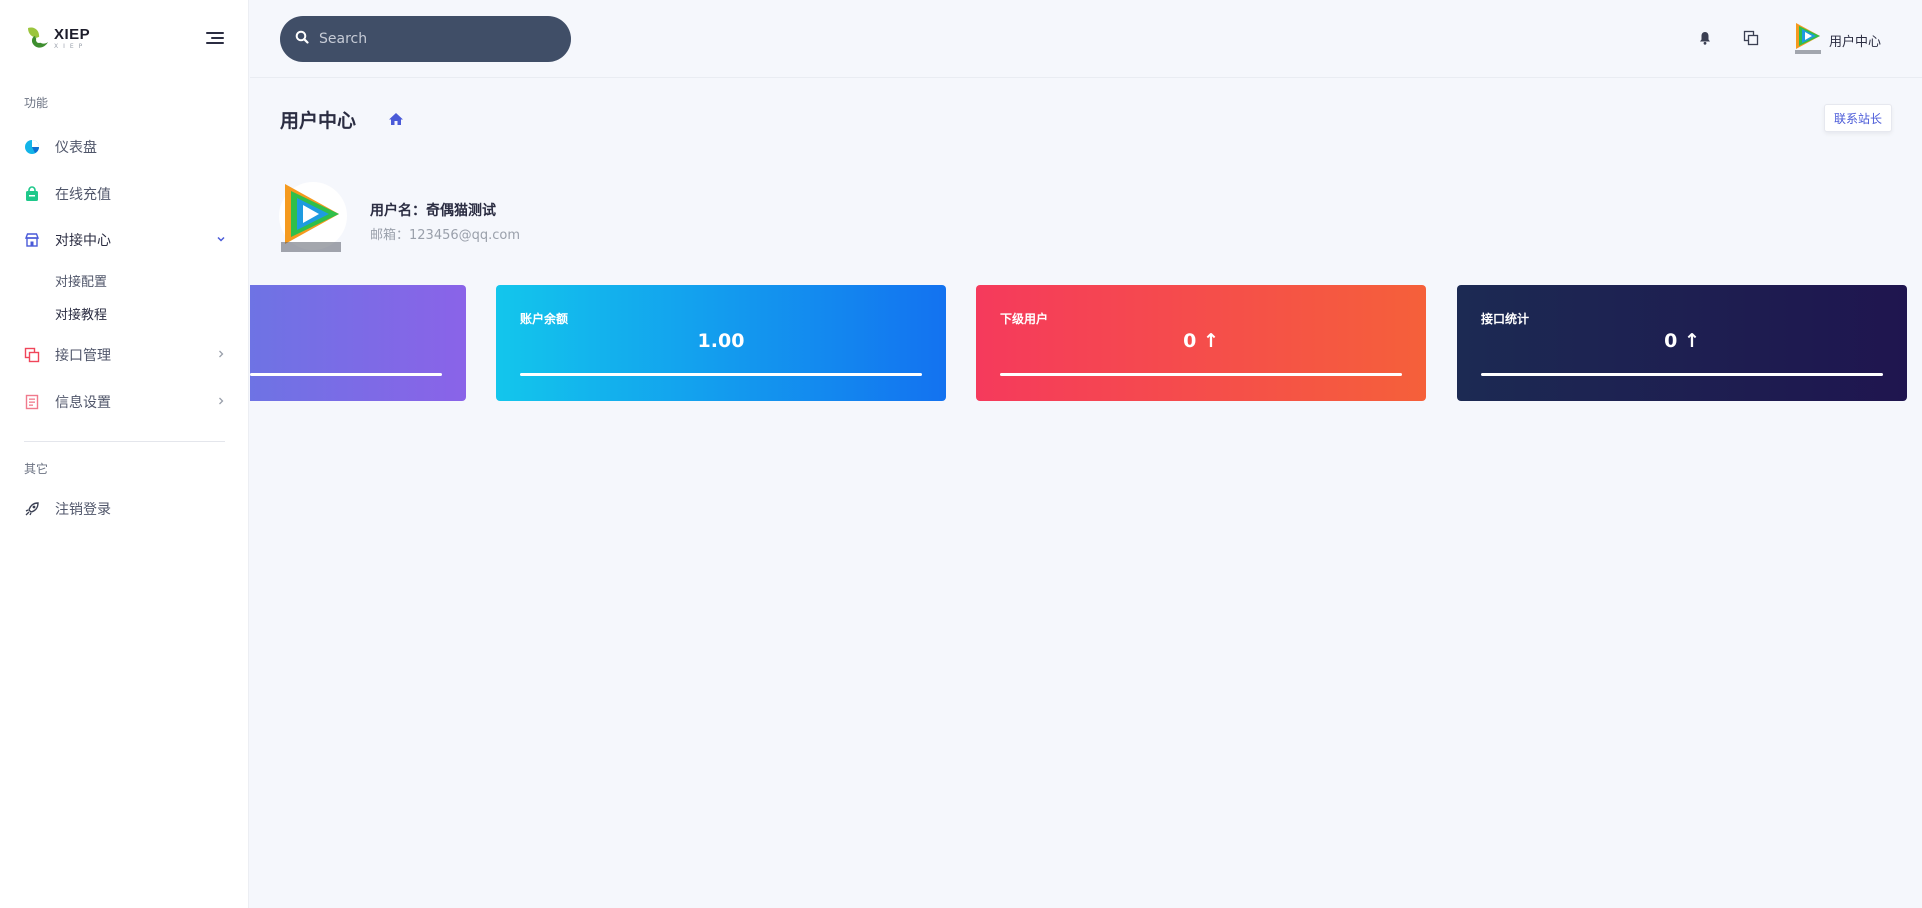 The image size is (1922, 908). I want to click on search-box, so click(425, 39).